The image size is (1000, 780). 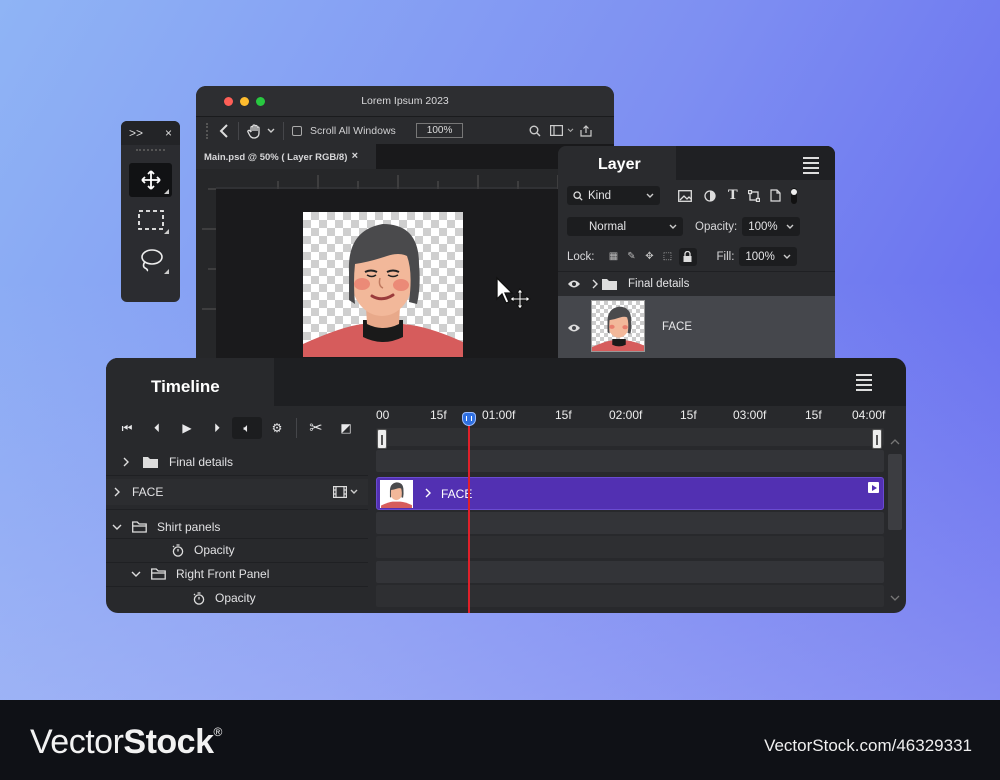 What do you see at coordinates (895, 492) in the screenshot?
I see `scrollbar-thumb` at bounding box center [895, 492].